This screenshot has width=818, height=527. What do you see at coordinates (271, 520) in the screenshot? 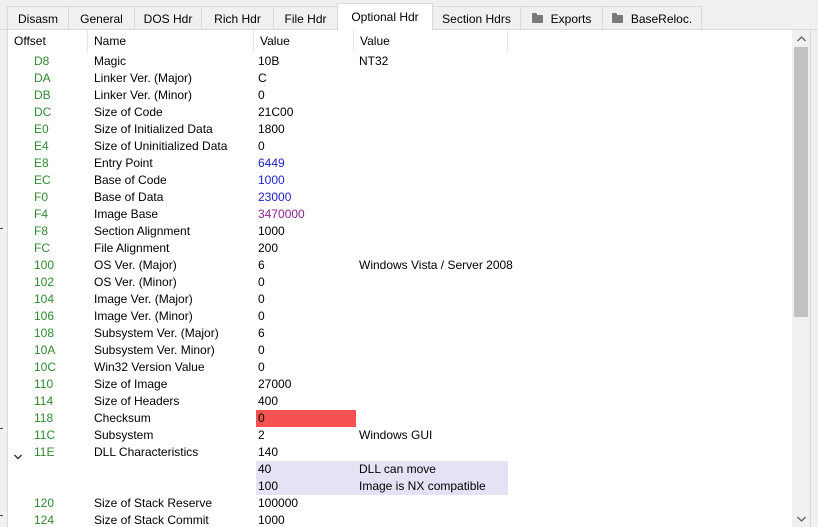
I see `value-cell: 1000` at bounding box center [271, 520].